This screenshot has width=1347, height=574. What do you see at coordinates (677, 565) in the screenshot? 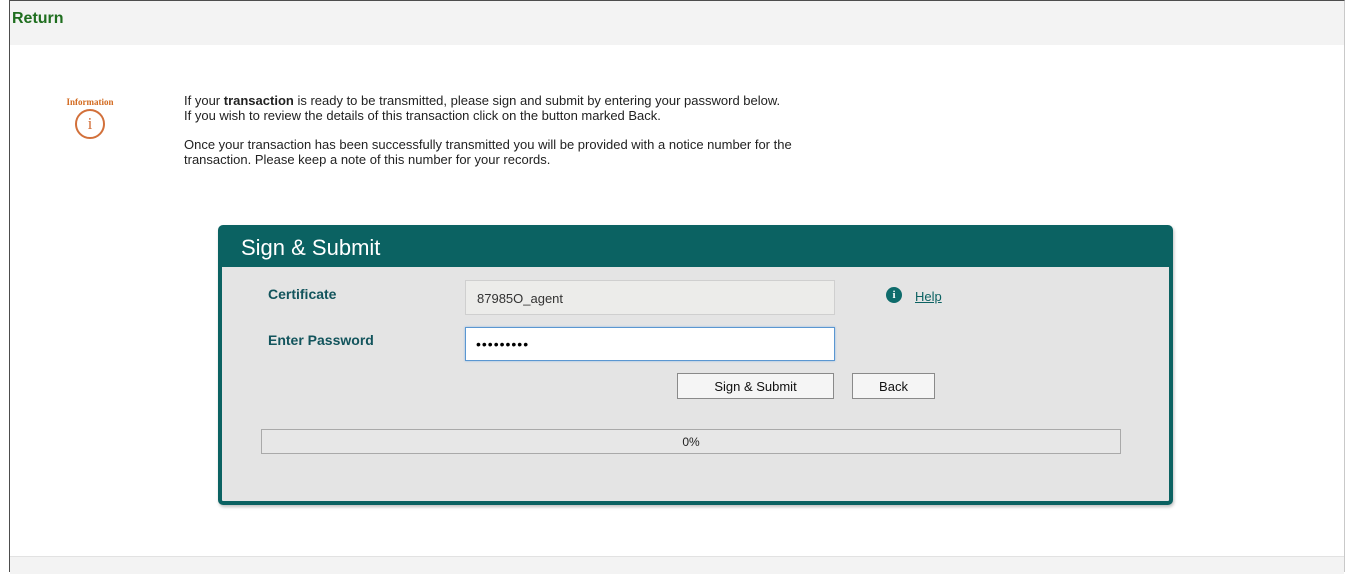
I see `page-footer` at bounding box center [677, 565].